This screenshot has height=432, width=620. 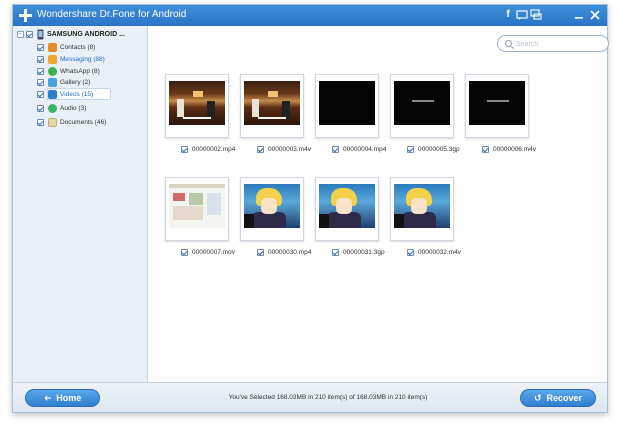 What do you see at coordinates (77, 94) in the screenshot?
I see `sidebar-item-label: Videos (15)` at bounding box center [77, 94].